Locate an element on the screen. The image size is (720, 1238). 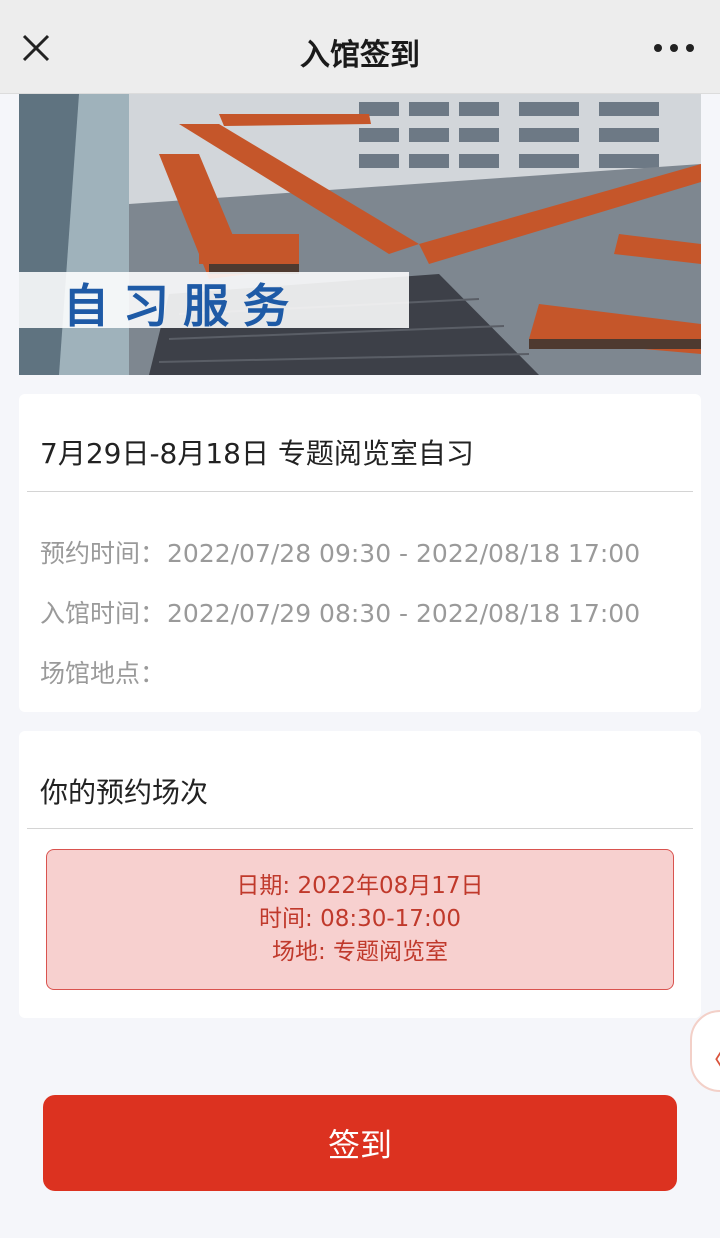
checkin-button: 签到 is located at coordinates (360, 1143).